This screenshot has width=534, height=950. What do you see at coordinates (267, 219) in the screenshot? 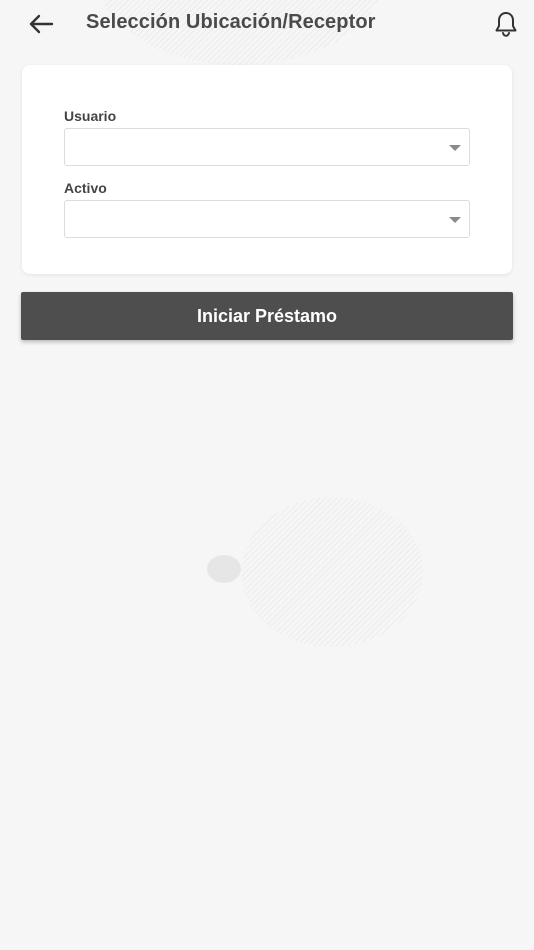
I see `activo-select` at bounding box center [267, 219].